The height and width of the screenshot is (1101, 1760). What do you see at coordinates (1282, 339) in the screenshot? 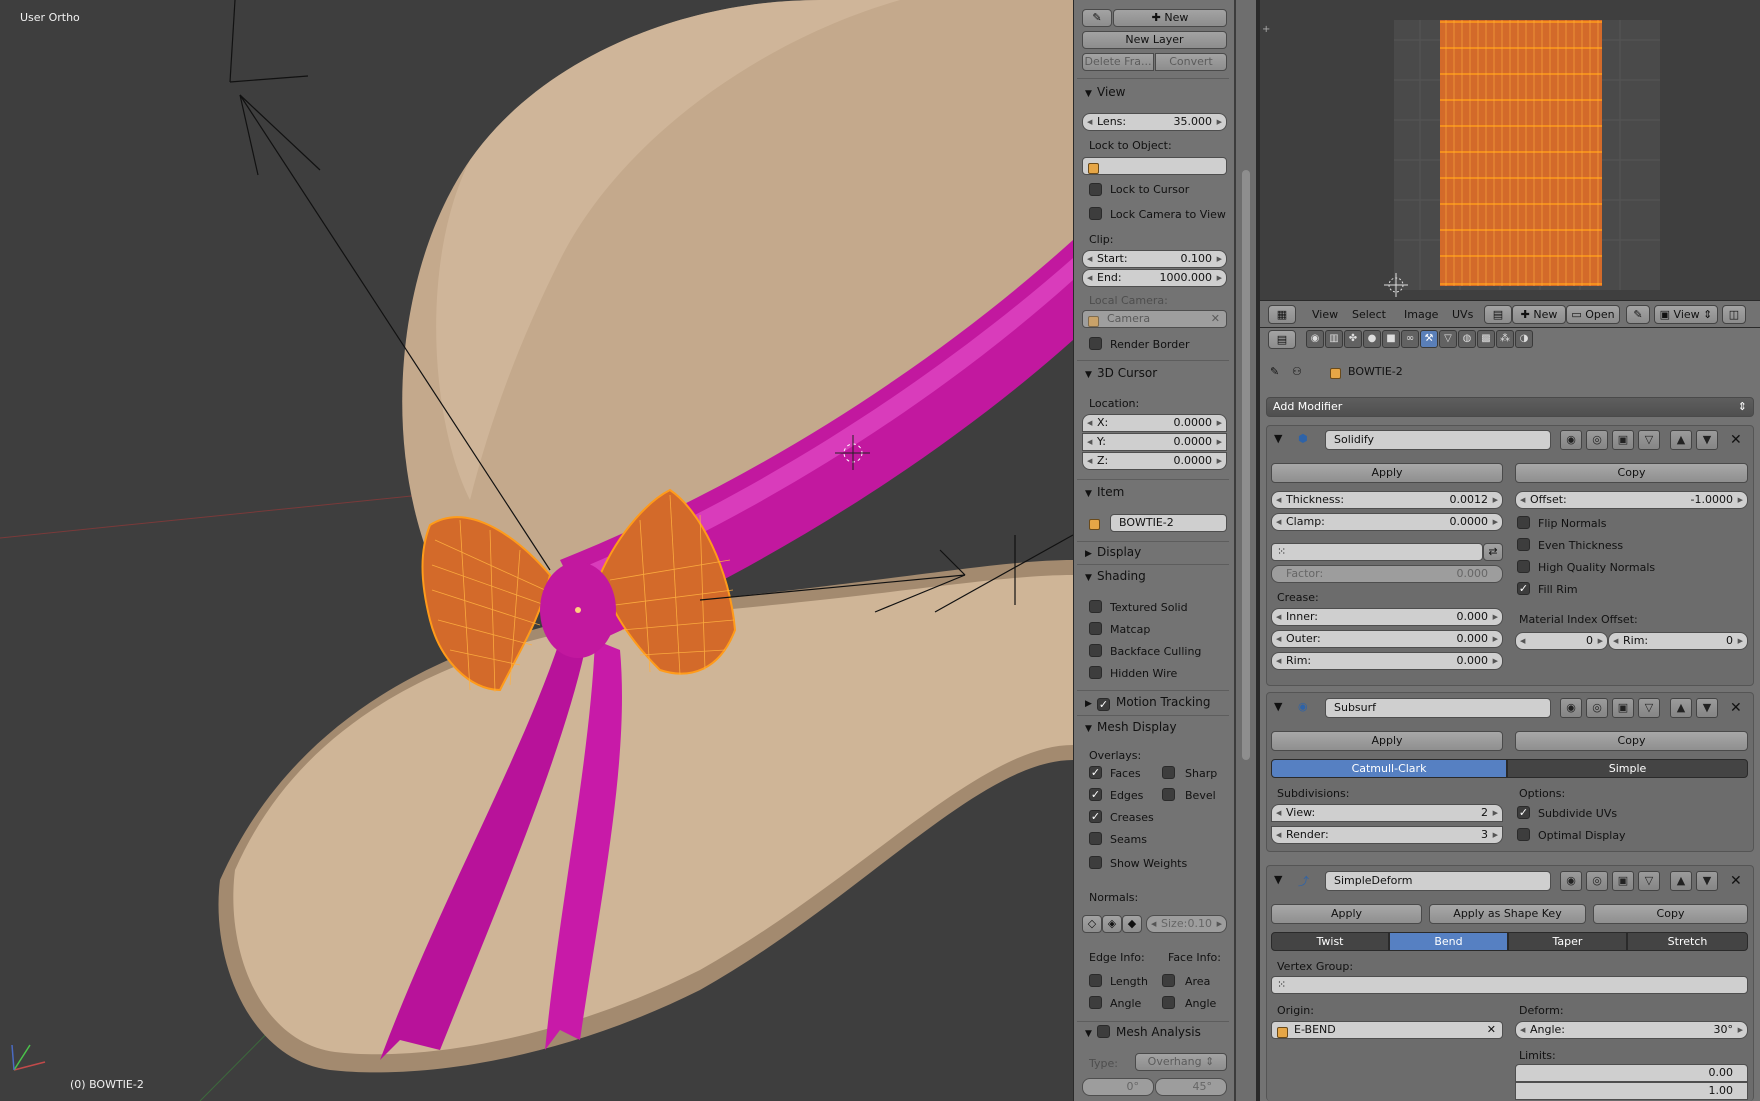
I see `properties-editor-type-button: ▤` at bounding box center [1282, 339].